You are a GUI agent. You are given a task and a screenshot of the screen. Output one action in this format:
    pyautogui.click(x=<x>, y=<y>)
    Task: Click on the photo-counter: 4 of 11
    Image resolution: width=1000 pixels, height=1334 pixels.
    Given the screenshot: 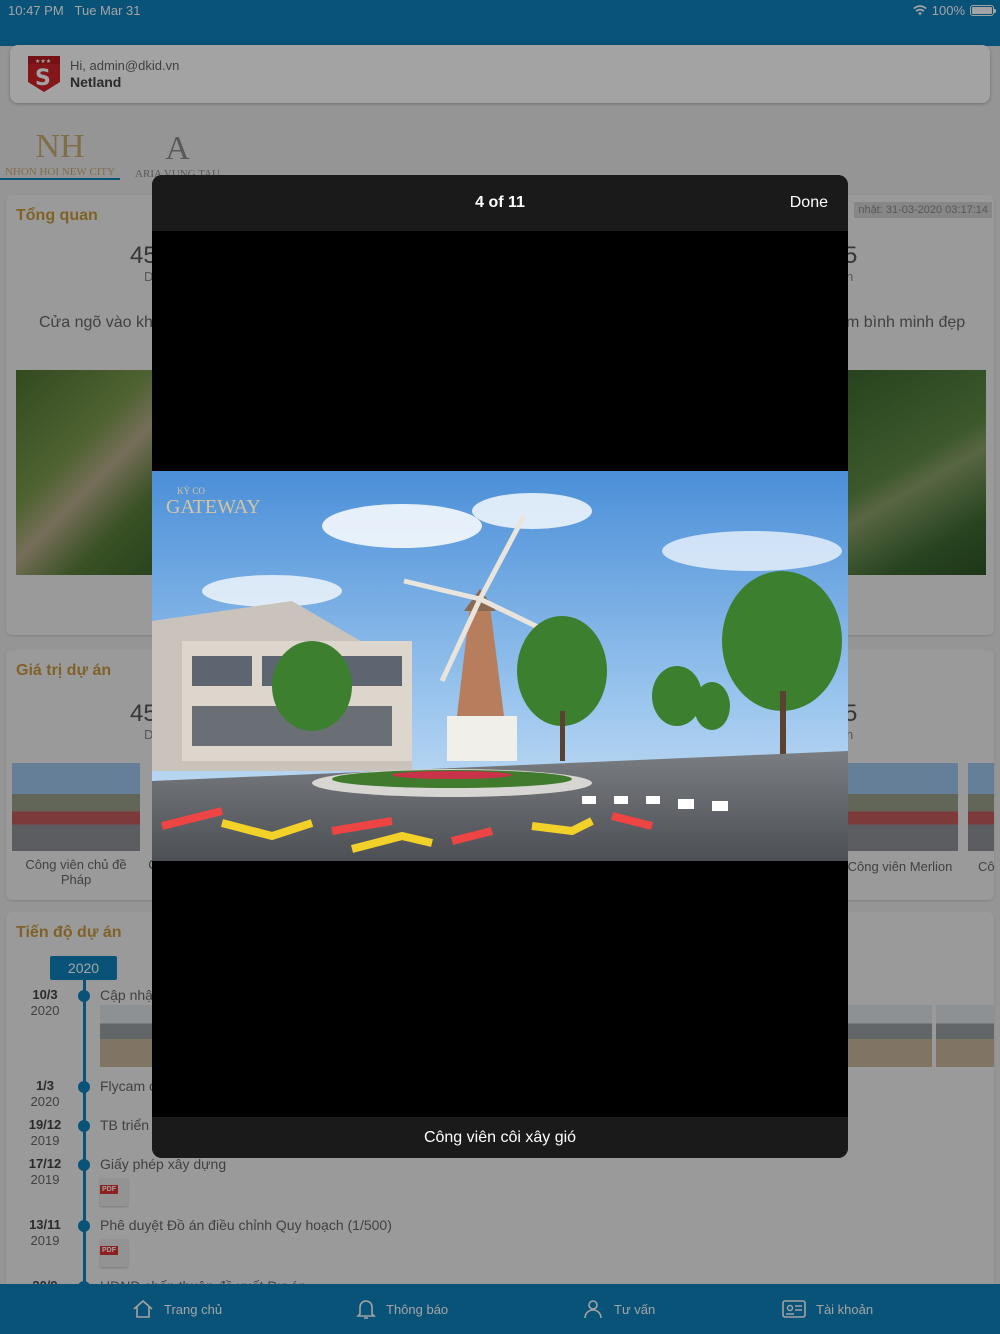 What is the action you would take?
    pyautogui.click(x=500, y=202)
    